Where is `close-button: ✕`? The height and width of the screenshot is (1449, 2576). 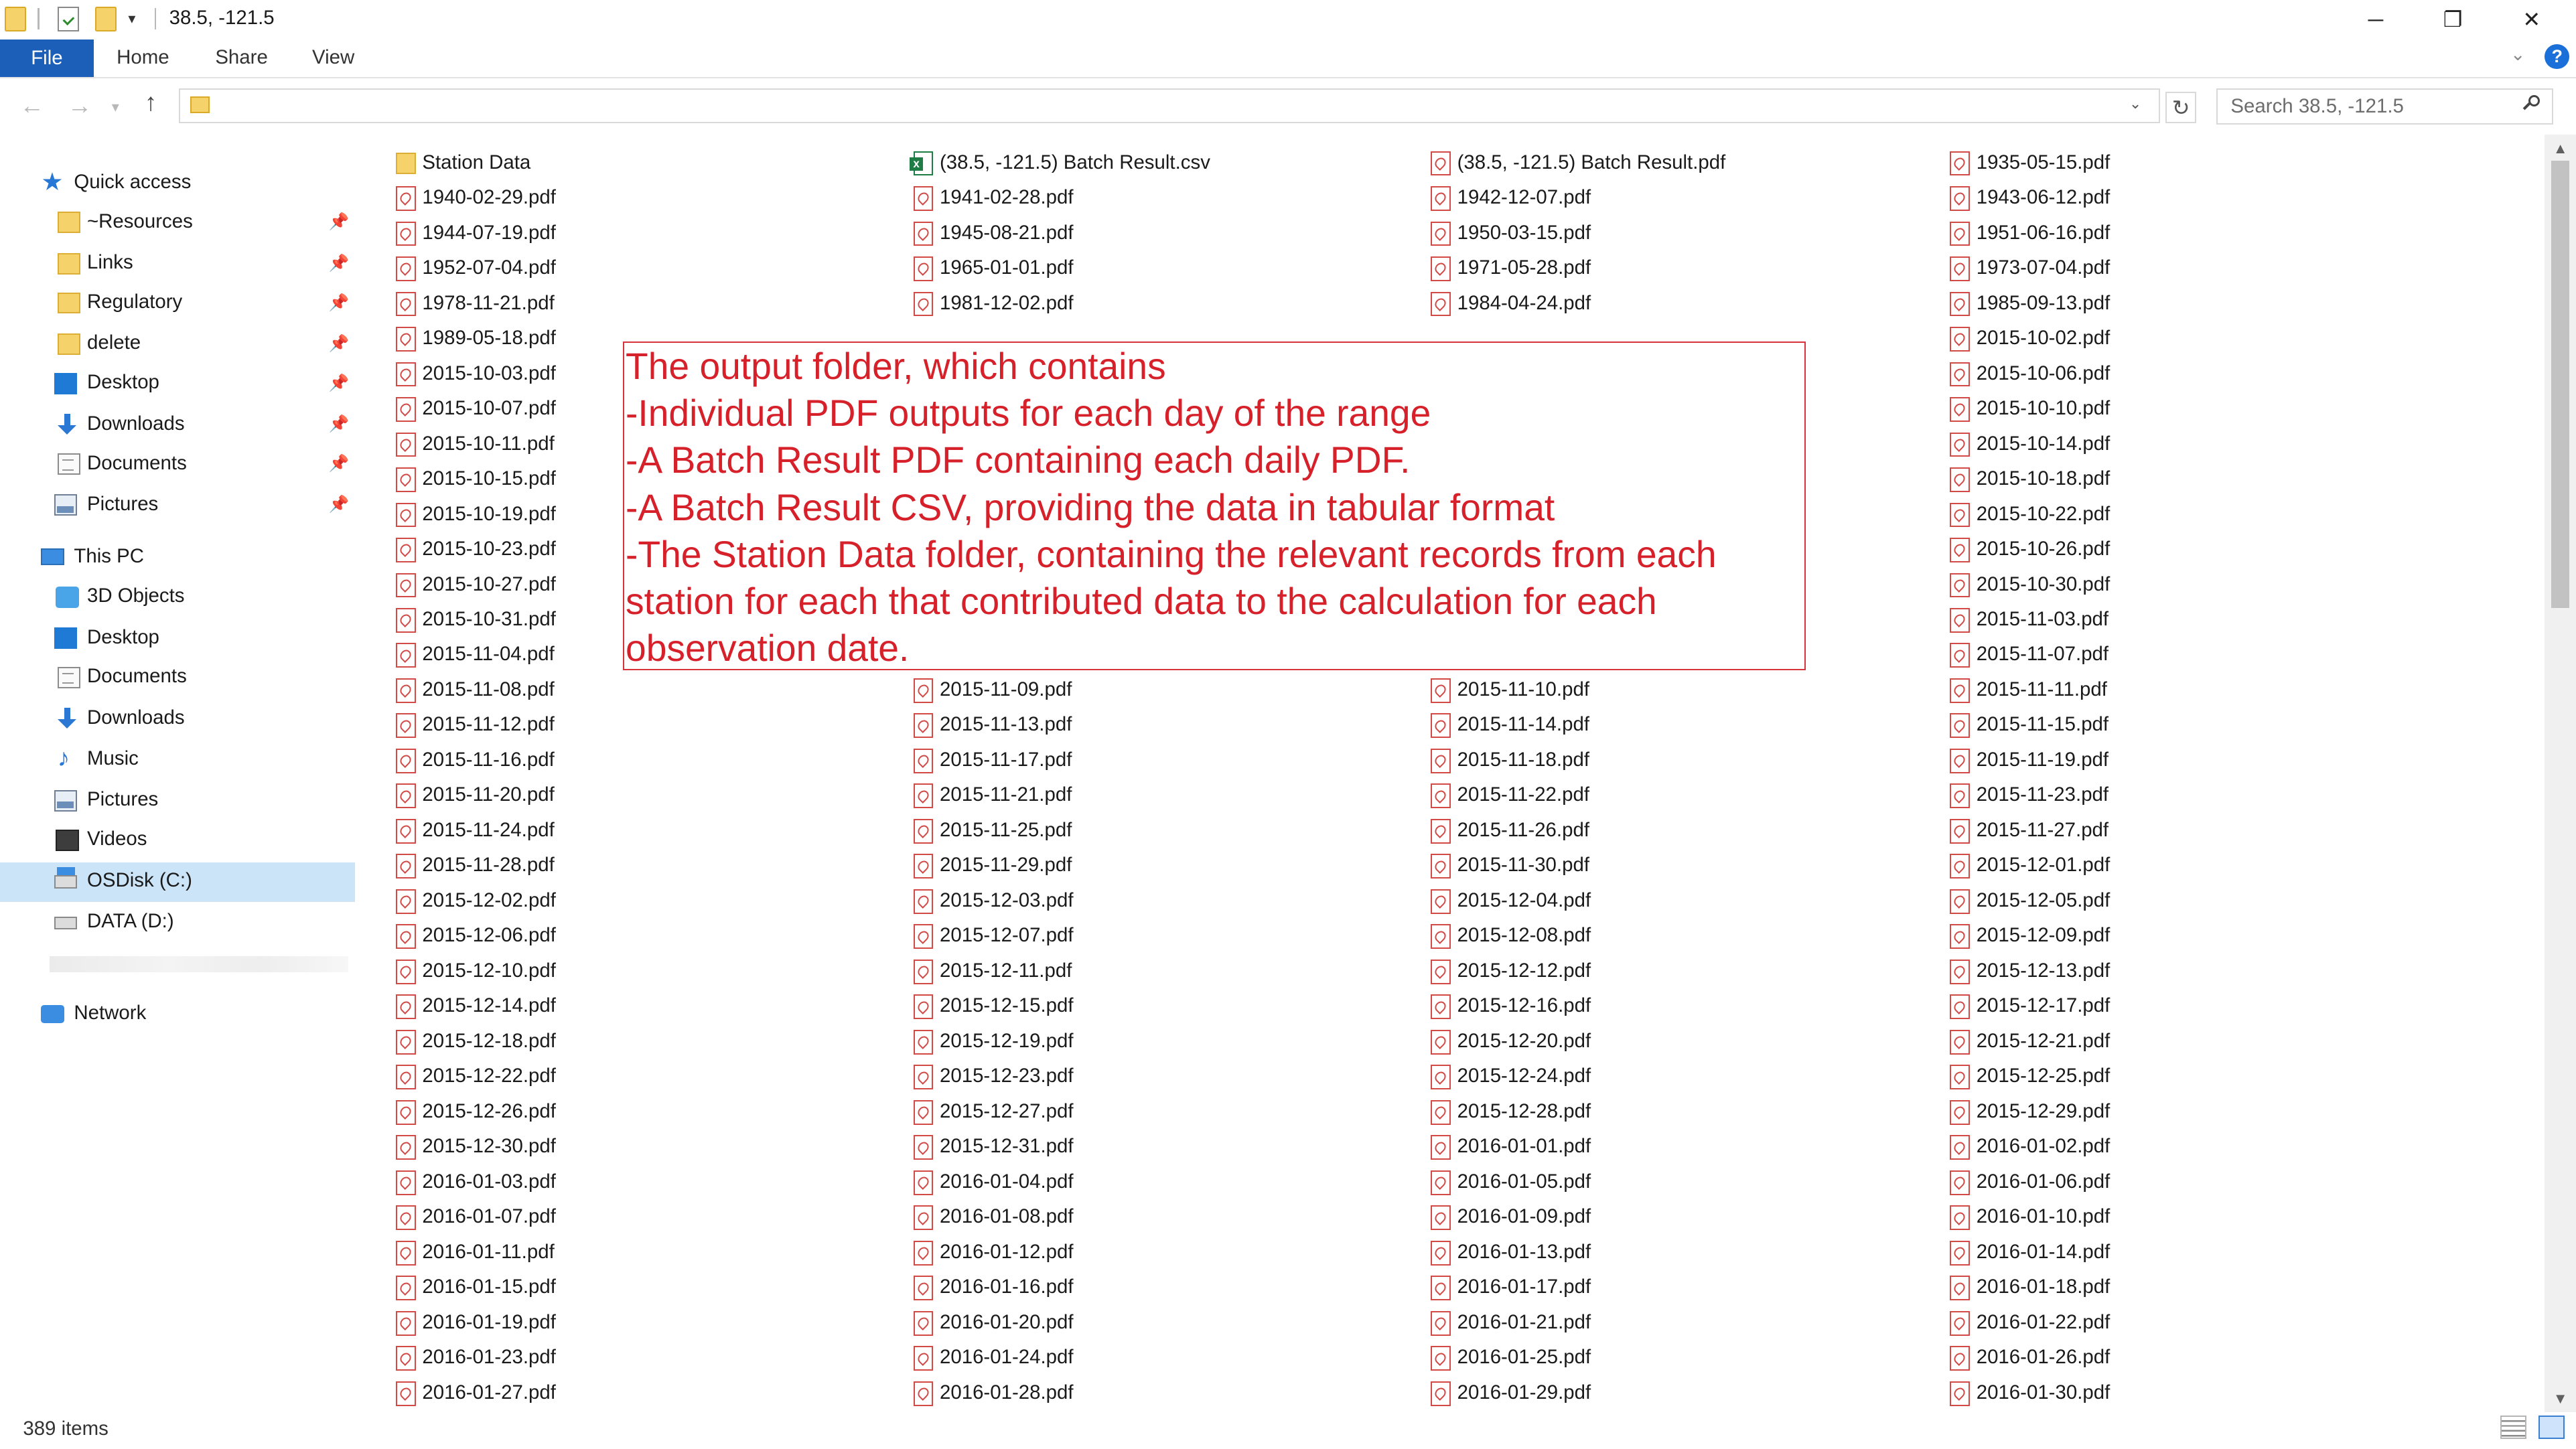 close-button: ✕ is located at coordinates (2531, 20).